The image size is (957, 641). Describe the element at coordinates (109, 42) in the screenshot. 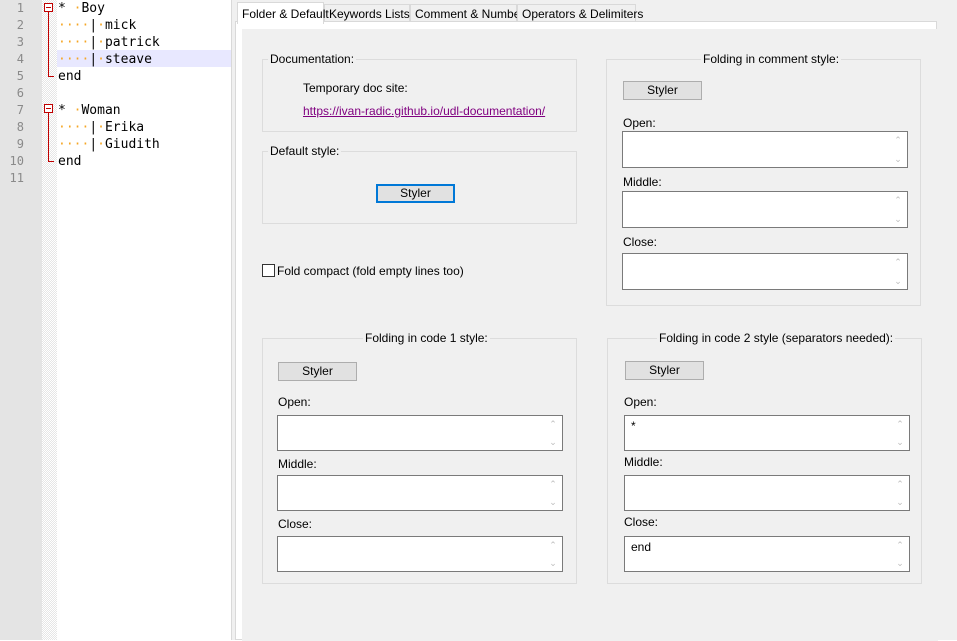

I see `code-line: ····|·patrick` at that location.